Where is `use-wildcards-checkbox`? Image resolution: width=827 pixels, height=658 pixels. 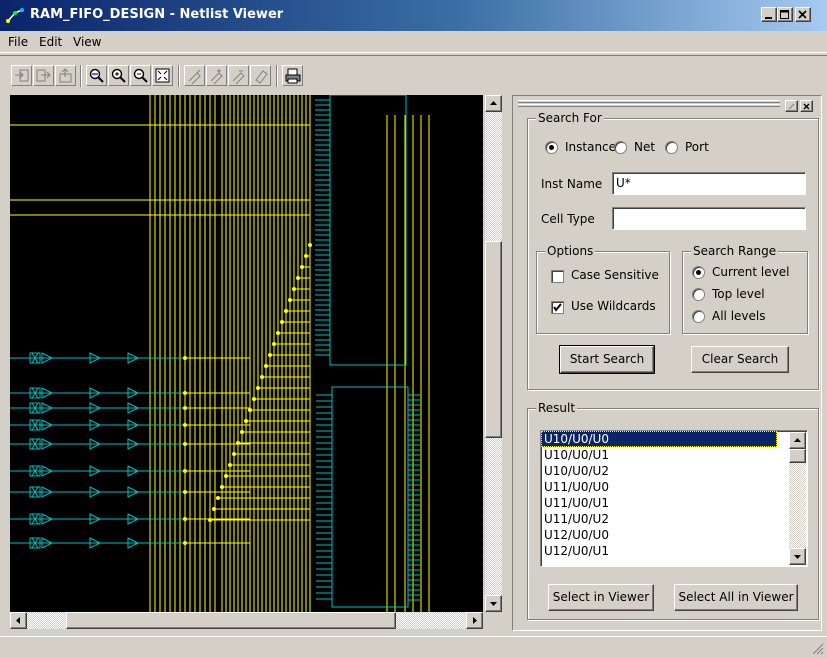
use-wildcards-checkbox is located at coordinates (557, 307).